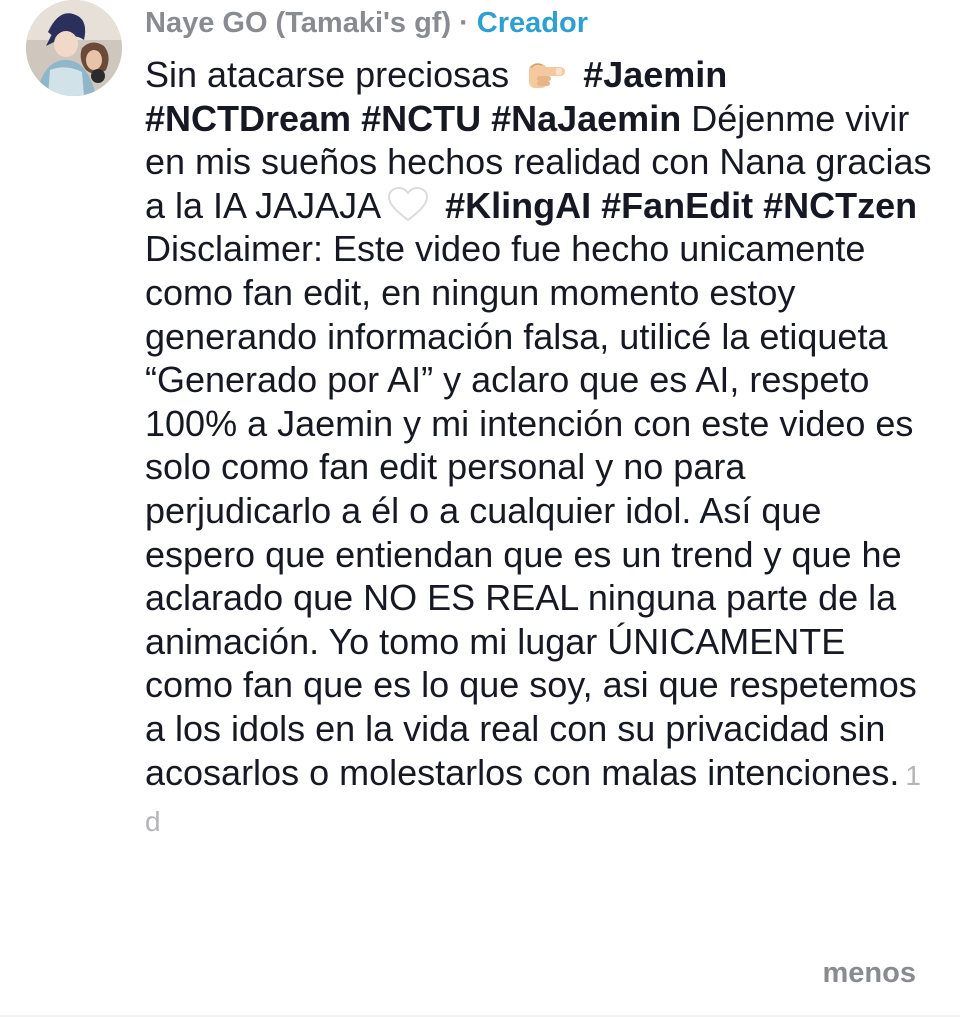 This screenshot has height=1017, width=960. I want to click on avatar-image, so click(74, 48).